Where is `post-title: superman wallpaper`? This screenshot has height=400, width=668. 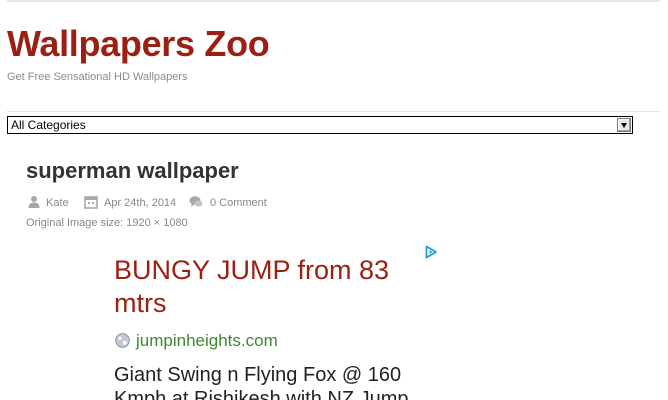 post-title: superman wallpaper is located at coordinates (132, 170).